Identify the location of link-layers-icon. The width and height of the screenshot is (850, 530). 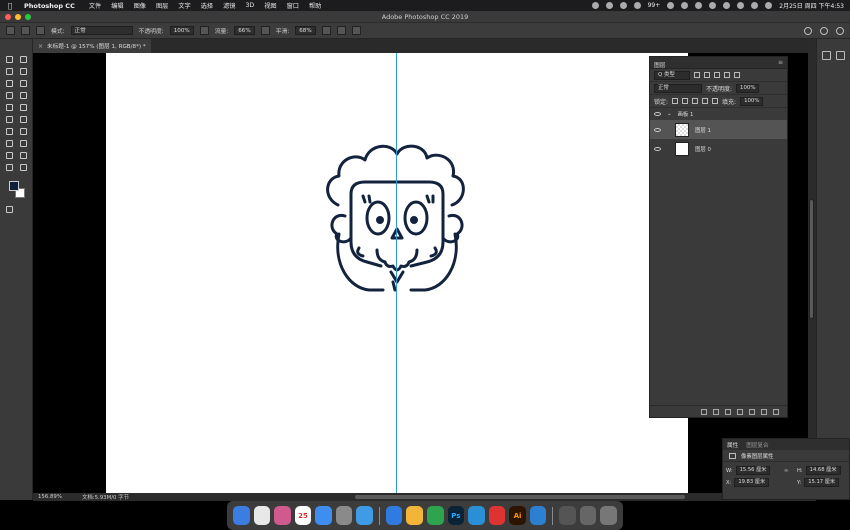
(704, 411).